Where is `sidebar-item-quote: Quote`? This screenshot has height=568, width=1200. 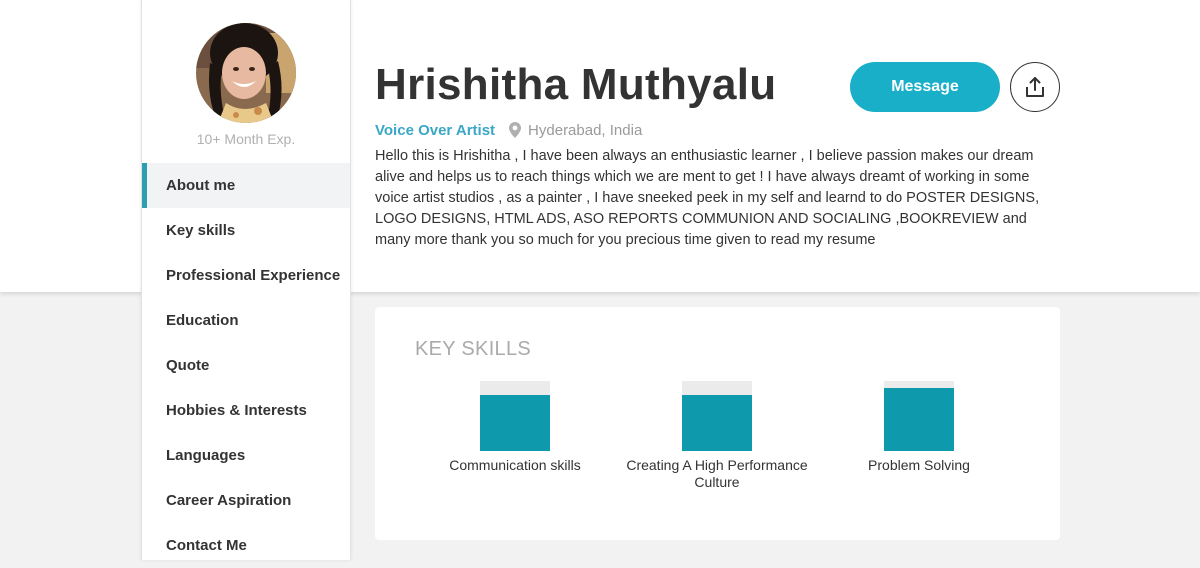 sidebar-item-quote: Quote is located at coordinates (246, 365).